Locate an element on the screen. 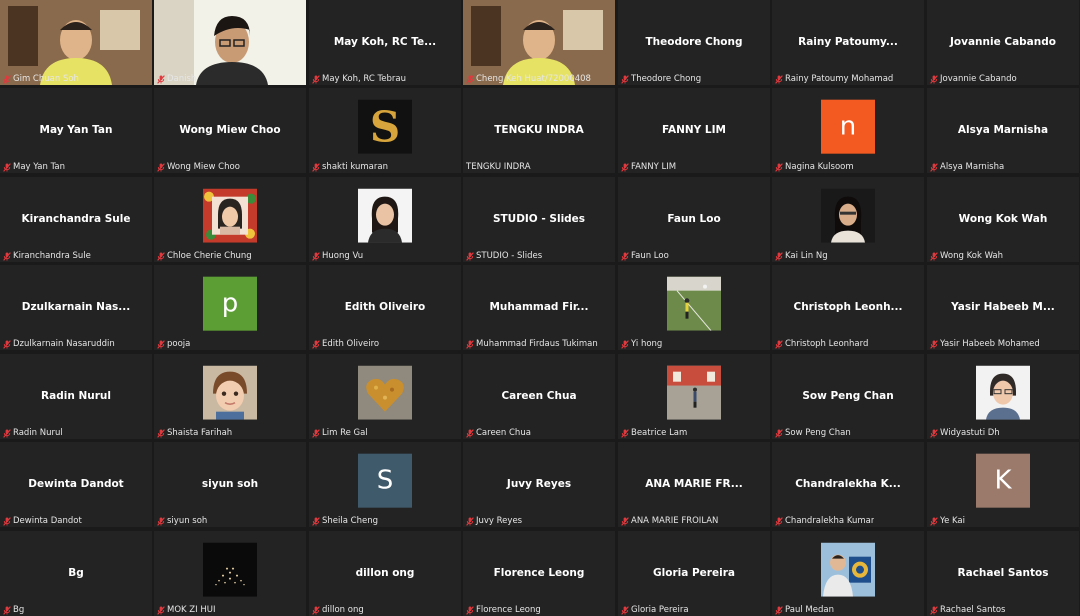 This screenshot has width=1080, height=616. avatar-image-s-logo: S is located at coordinates (385, 126).